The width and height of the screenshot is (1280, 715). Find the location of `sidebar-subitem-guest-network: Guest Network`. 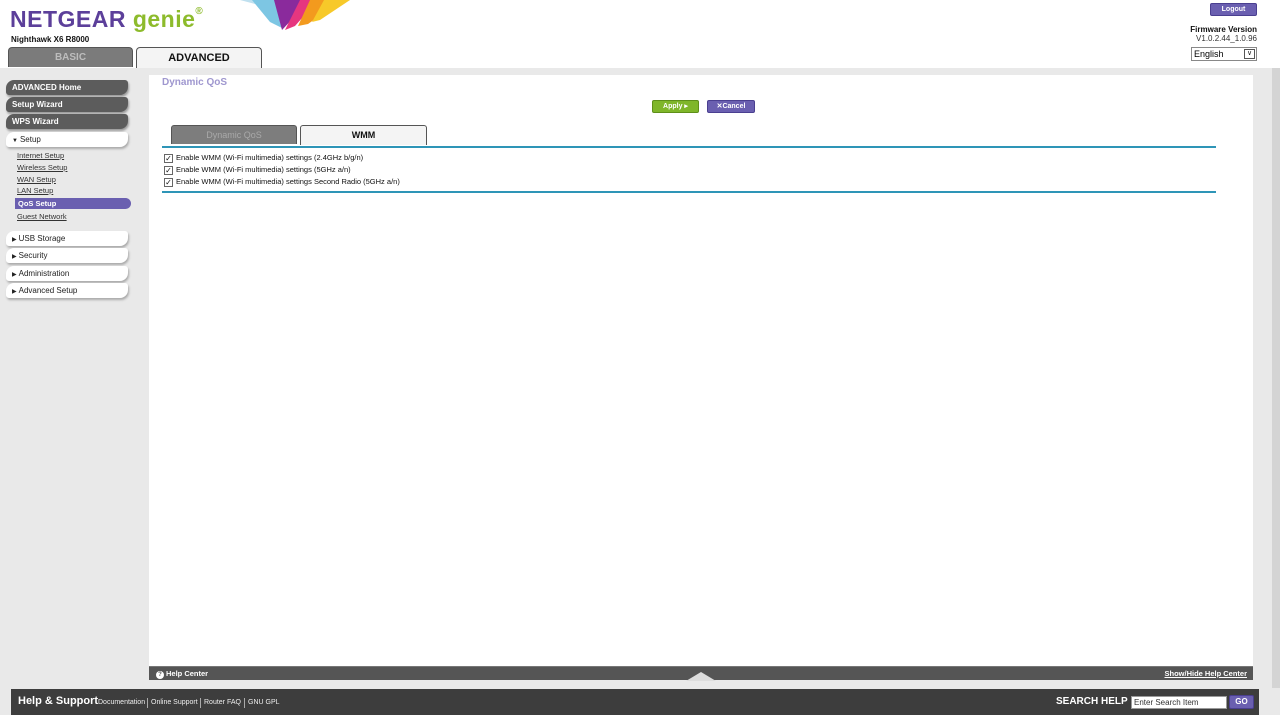

sidebar-subitem-guest-network: Guest Network is located at coordinates (42, 217).